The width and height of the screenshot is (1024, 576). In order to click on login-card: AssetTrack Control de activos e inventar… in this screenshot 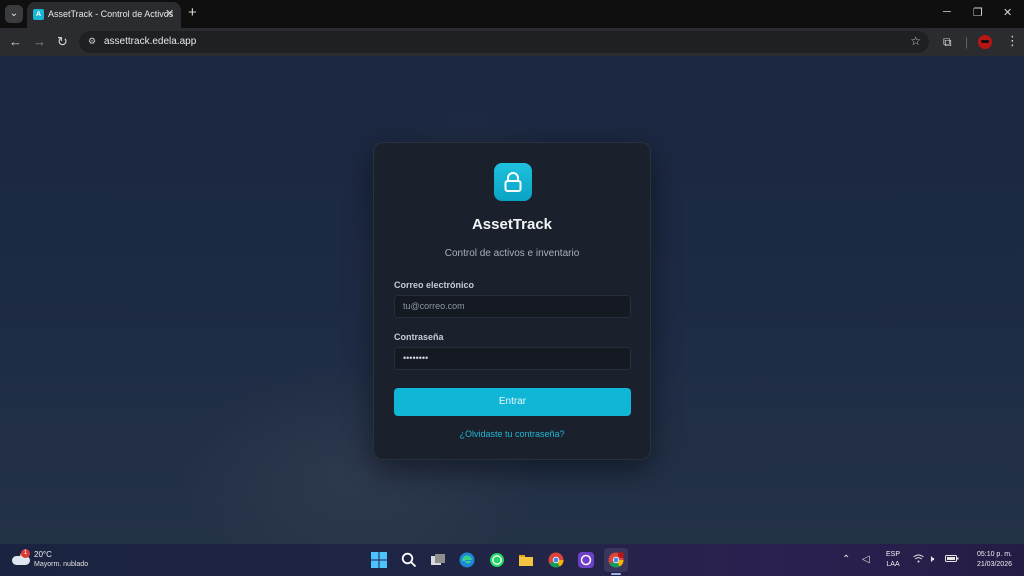, I will do `click(512, 301)`.